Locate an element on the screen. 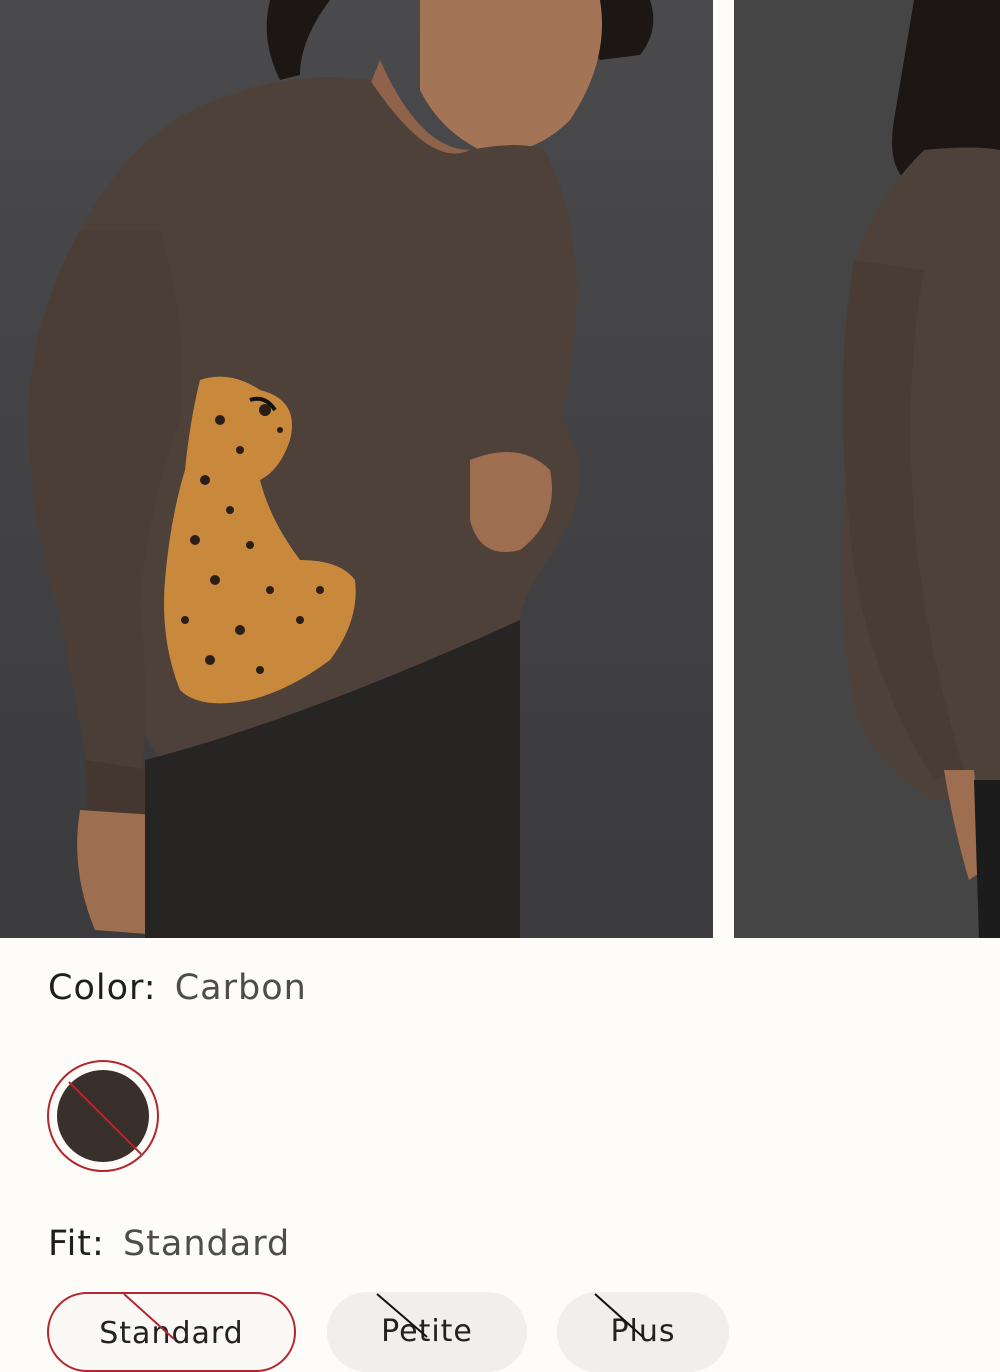 The image size is (1000, 1372). fit-option-petite: Petite is located at coordinates (427, 1332).